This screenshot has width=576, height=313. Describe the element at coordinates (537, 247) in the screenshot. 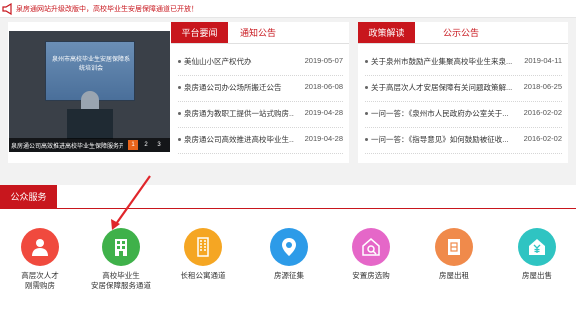

I see `sale-yen-icon` at that location.